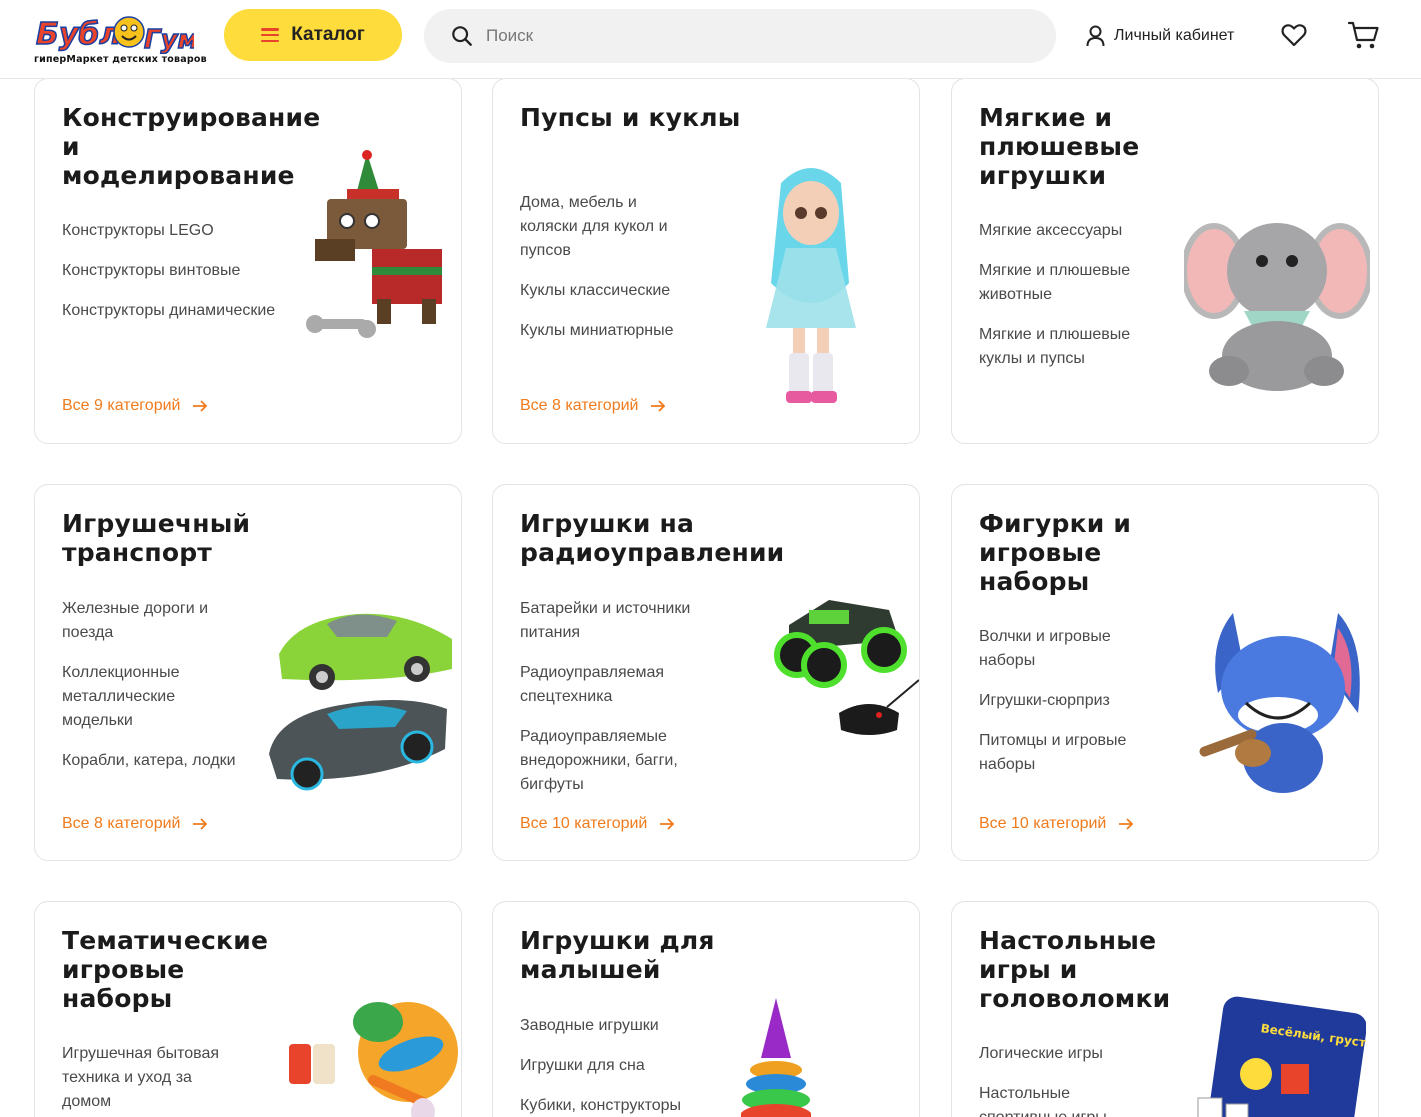  I want to click on toy-food-image, so click(373, 1059).